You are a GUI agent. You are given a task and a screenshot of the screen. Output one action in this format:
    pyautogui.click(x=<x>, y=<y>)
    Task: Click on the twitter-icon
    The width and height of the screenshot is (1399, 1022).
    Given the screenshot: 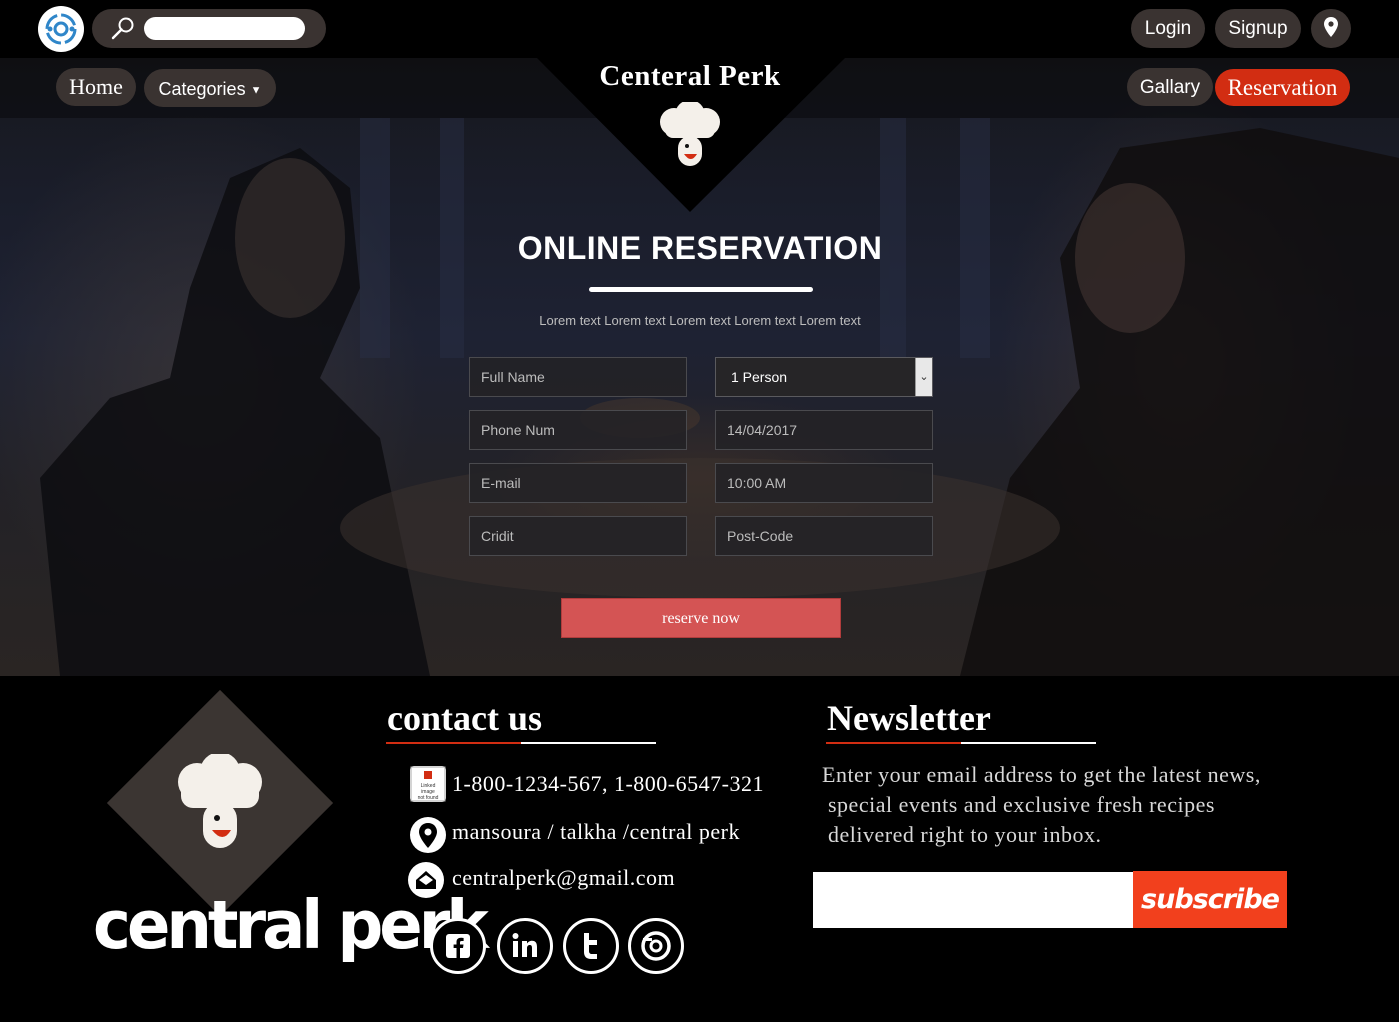 What is the action you would take?
    pyautogui.click(x=591, y=946)
    